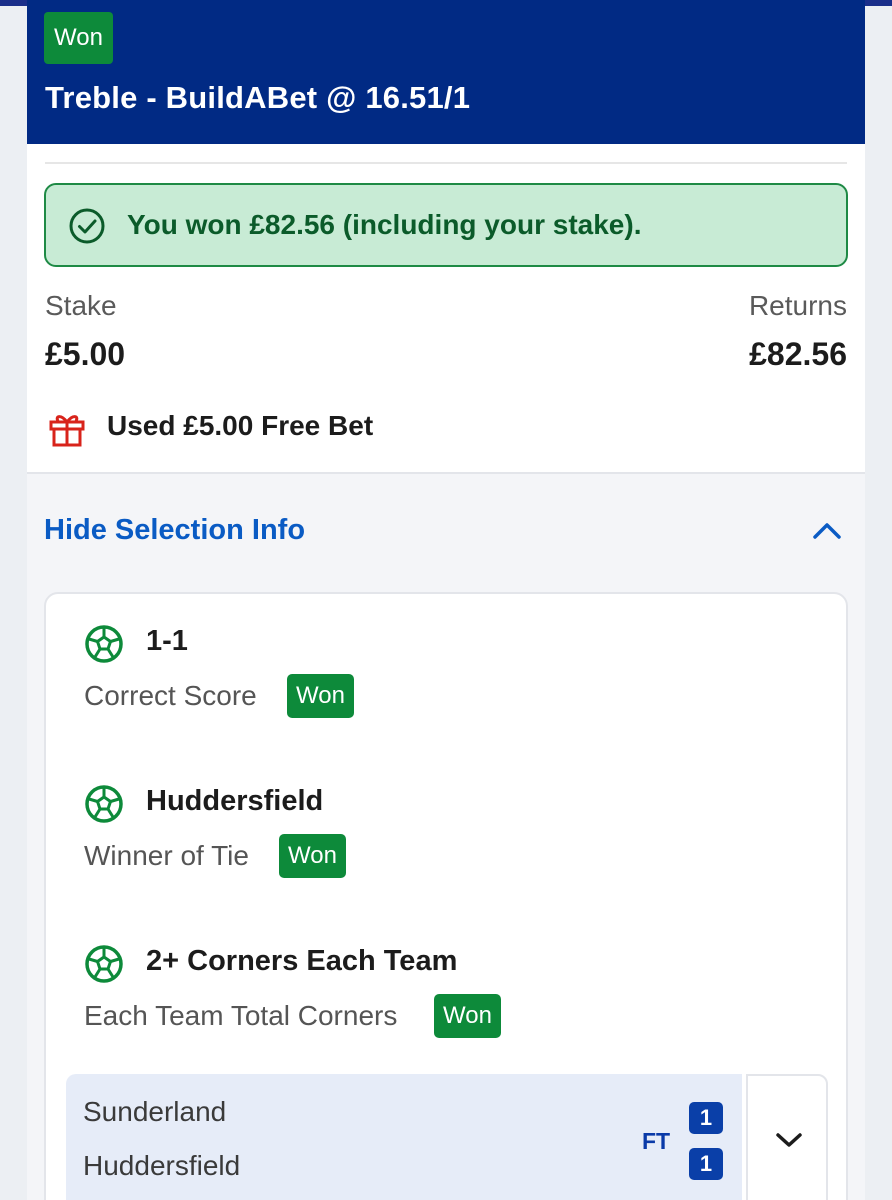  I want to click on match-status: FT, so click(656, 1141).